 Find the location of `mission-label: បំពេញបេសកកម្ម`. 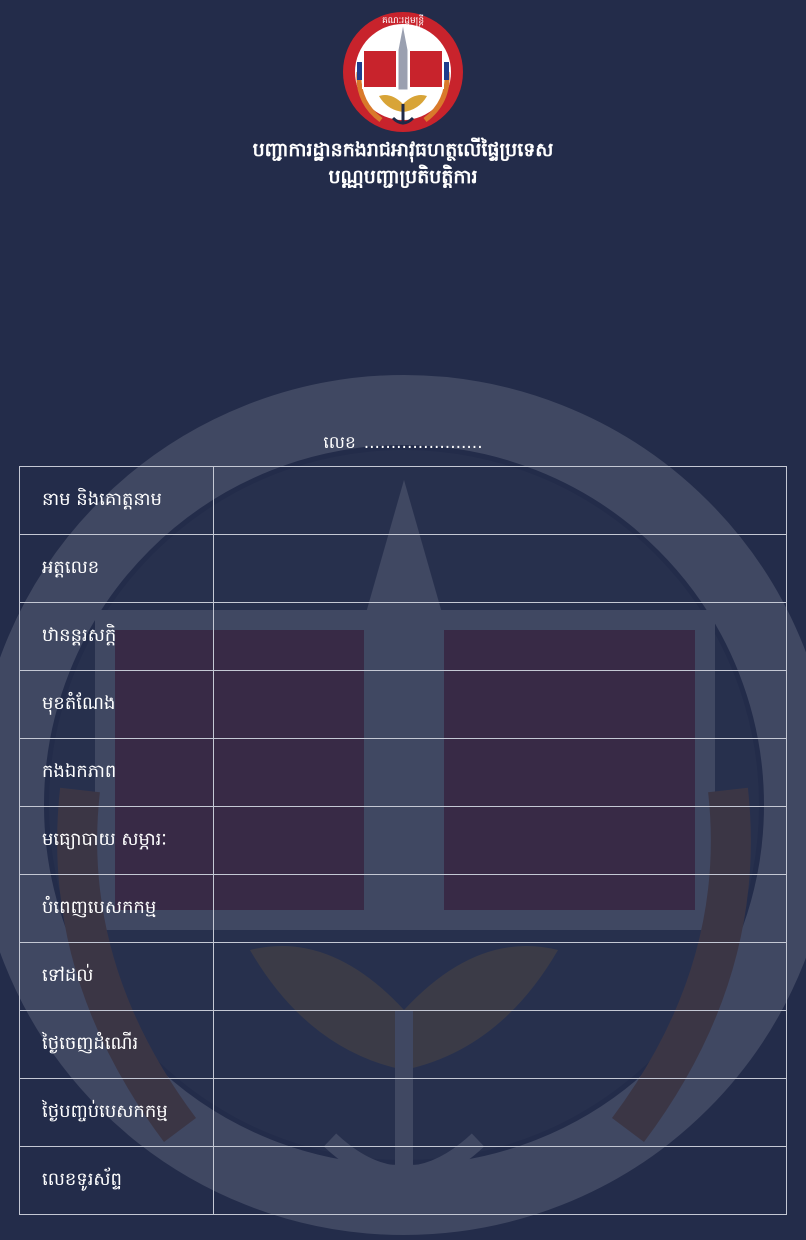

mission-label: បំពេញបេសកកម្ម is located at coordinates (116, 908).